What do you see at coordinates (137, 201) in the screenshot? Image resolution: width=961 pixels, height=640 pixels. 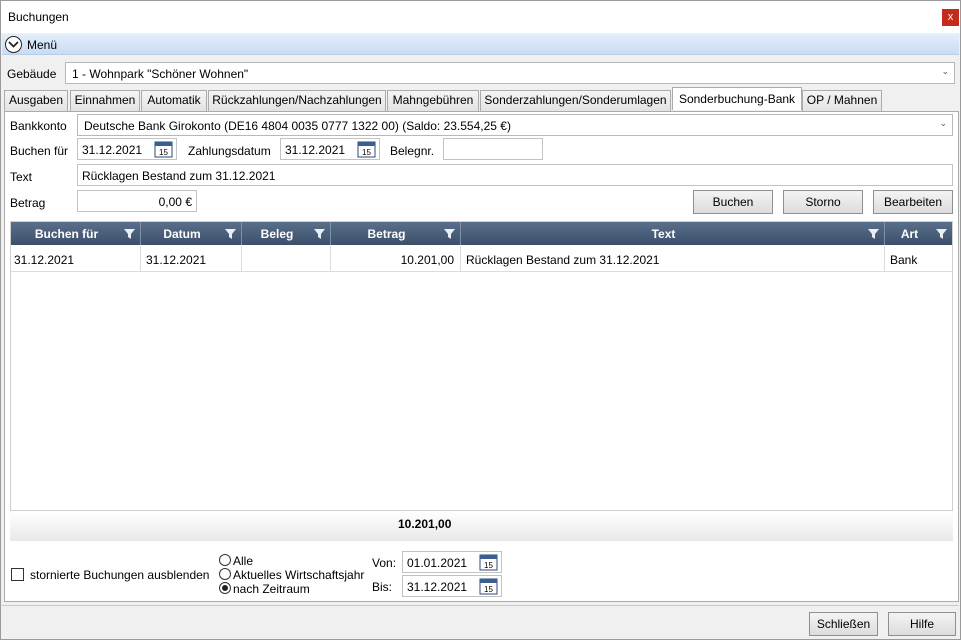 I see `amount-input: 0,00 €` at bounding box center [137, 201].